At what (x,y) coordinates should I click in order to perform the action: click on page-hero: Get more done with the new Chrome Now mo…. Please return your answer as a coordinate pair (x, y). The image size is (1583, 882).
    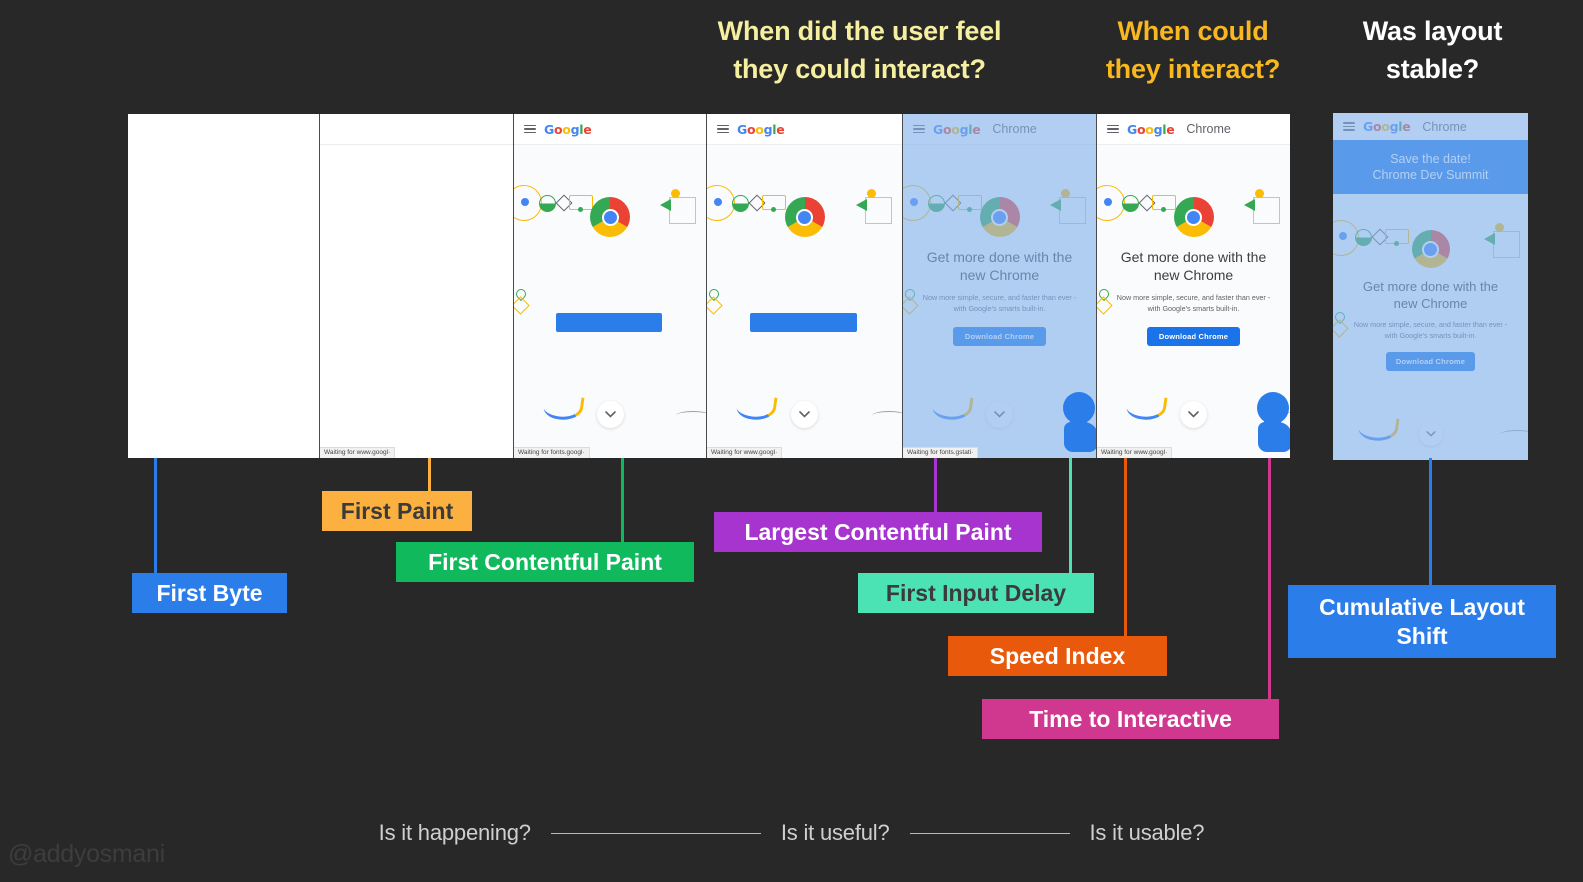
    Looking at the image, I should click on (1430, 327).